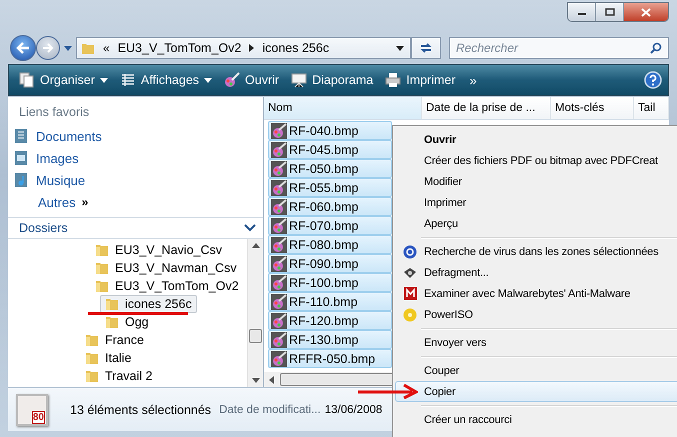  I want to click on toolbar-button: Affichages, so click(166, 80).